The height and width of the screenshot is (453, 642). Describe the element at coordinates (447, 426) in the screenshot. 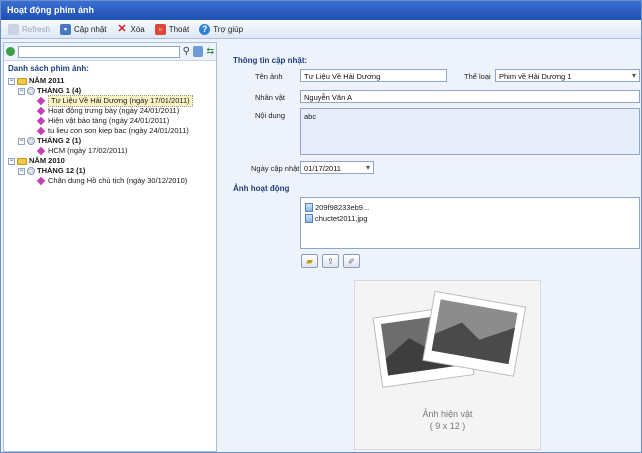

I see `photo-size: ( 9 x 12 )` at that location.